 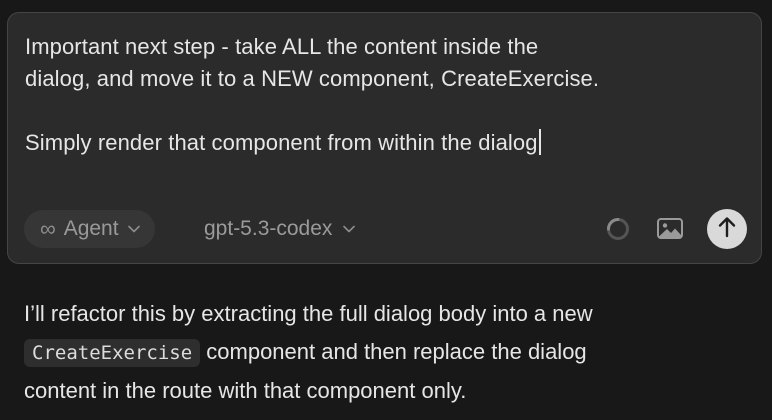 I want to click on arrow-up-icon, so click(x=727, y=229).